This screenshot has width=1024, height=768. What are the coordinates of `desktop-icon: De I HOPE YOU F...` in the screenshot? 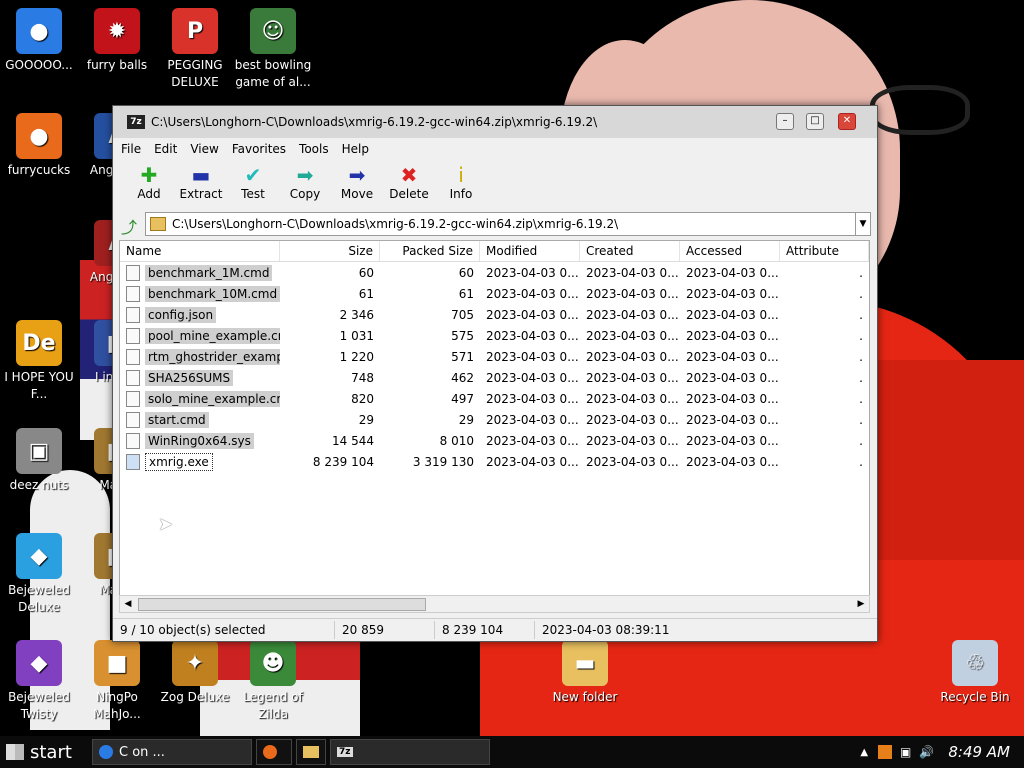 It's located at (39, 361).